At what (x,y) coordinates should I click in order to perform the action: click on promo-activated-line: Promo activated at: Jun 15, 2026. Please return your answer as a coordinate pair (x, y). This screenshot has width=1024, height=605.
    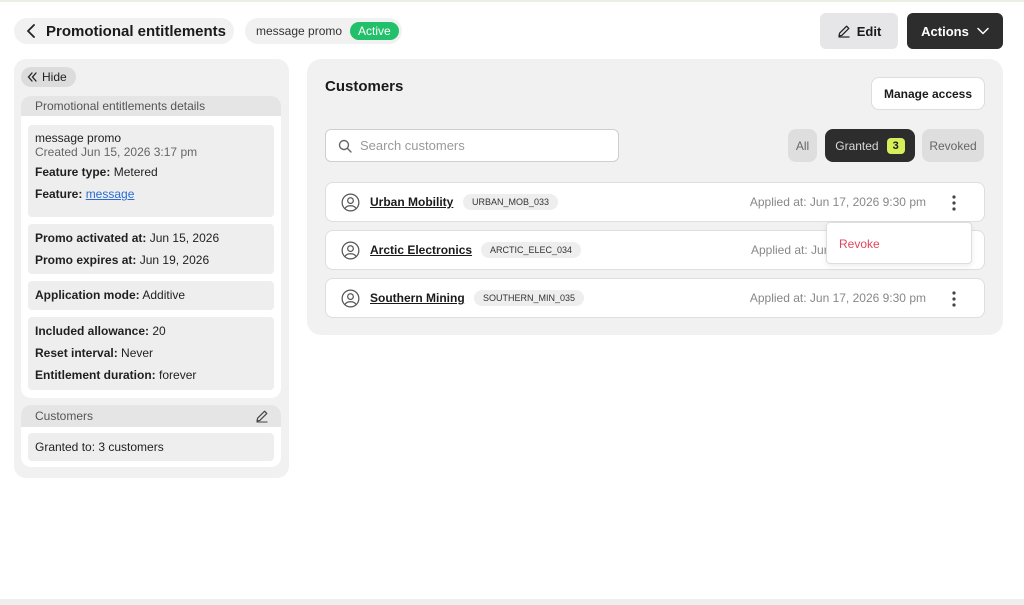
    Looking at the image, I should click on (151, 238).